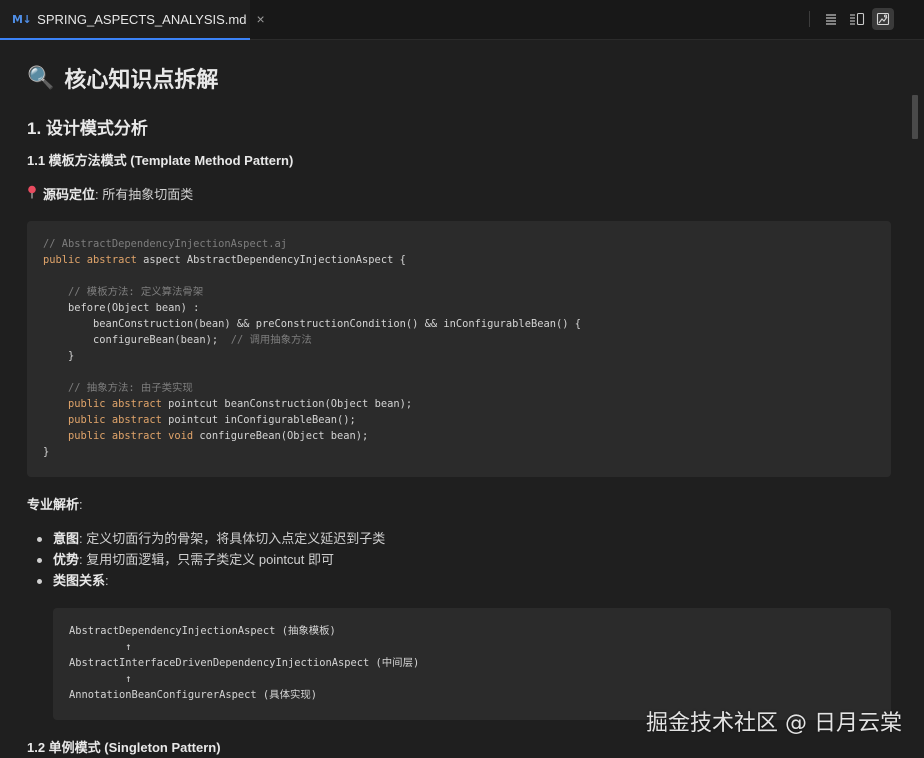 This screenshot has height=758, width=924. What do you see at coordinates (232, 538) in the screenshot?
I see `list-item-text: : 定义切面行为的骨架，将具体切入点定义延迟到子类` at bounding box center [232, 538].